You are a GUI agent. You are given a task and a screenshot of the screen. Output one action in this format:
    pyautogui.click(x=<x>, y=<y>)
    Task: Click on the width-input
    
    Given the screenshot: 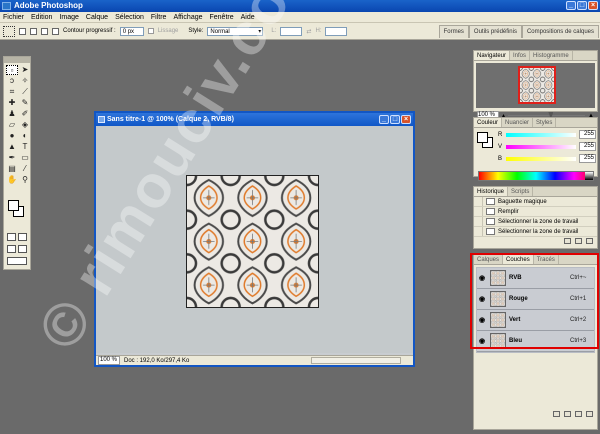 What is the action you would take?
    pyautogui.click(x=291, y=31)
    